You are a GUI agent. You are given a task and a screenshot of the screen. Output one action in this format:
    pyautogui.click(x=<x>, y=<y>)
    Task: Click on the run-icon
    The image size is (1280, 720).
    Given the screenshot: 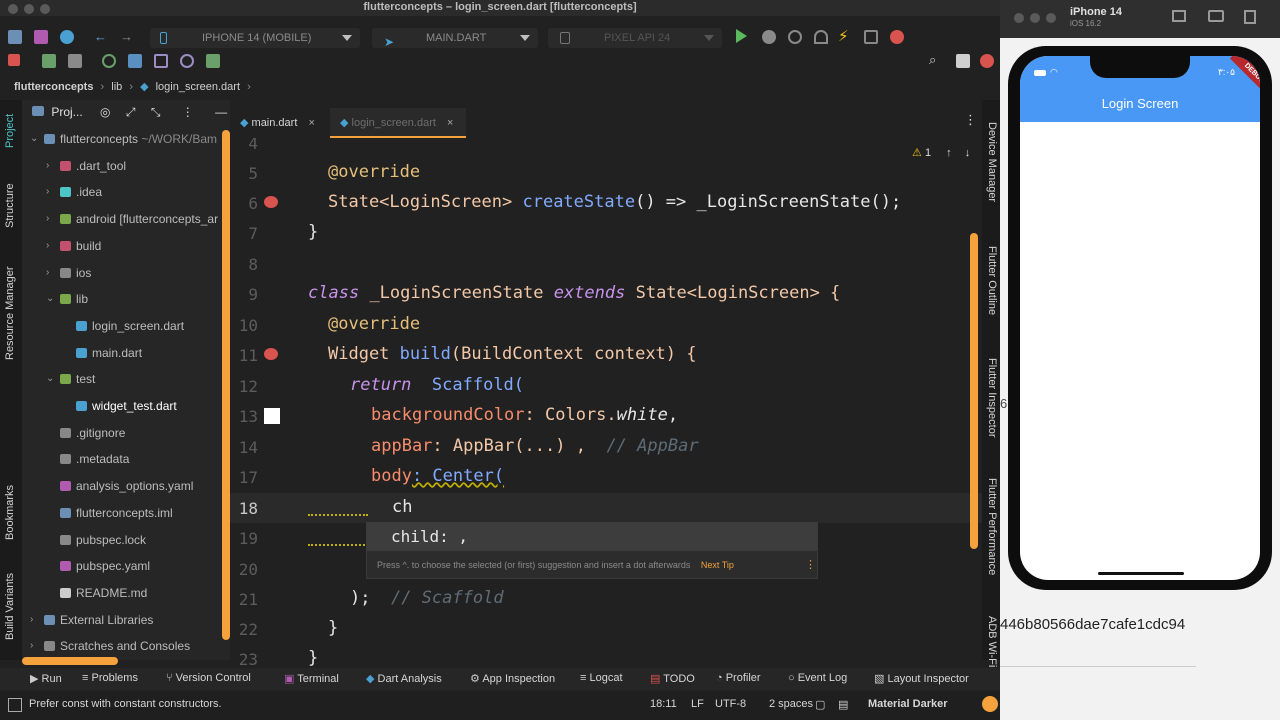 What is the action you would take?
    pyautogui.click(x=741, y=36)
    